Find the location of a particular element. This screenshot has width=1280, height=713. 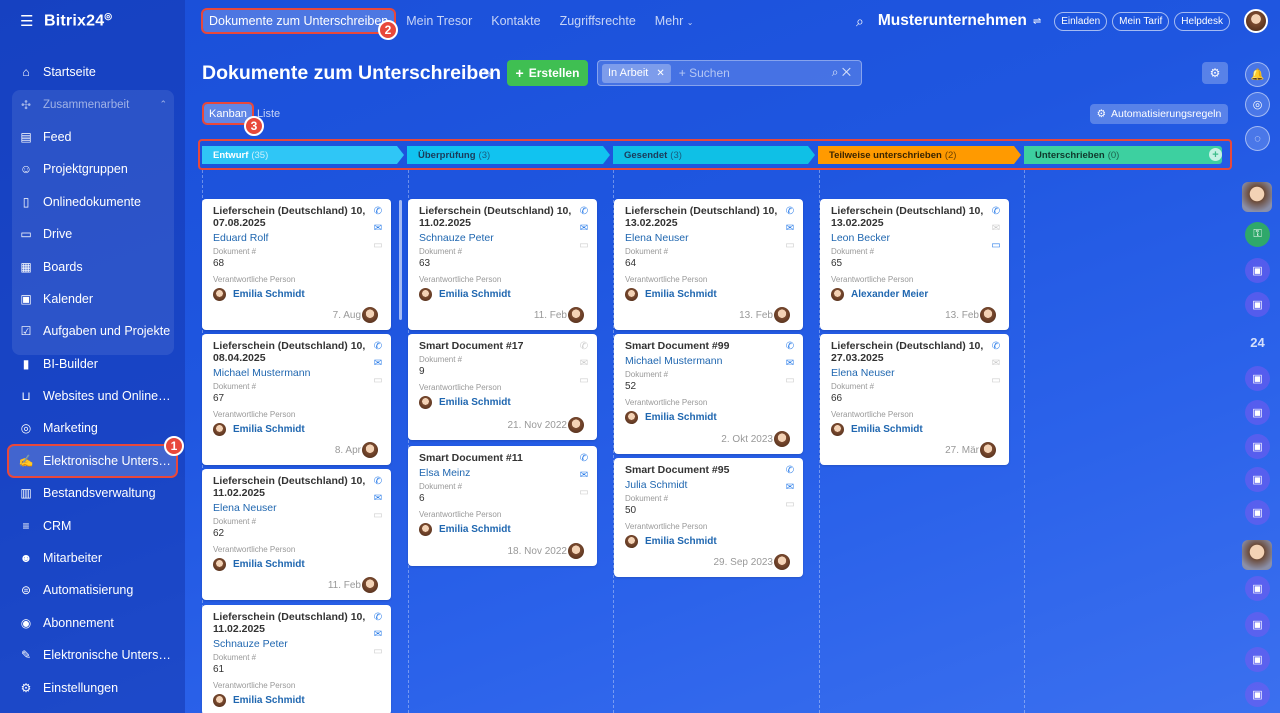

bell-icon: 🔔 is located at coordinates (1257, 74).